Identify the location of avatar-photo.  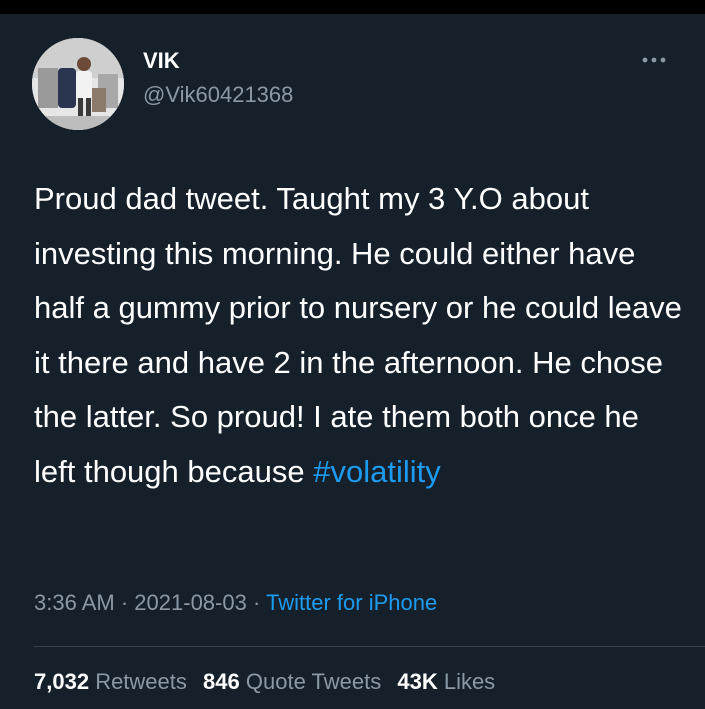
(78, 84).